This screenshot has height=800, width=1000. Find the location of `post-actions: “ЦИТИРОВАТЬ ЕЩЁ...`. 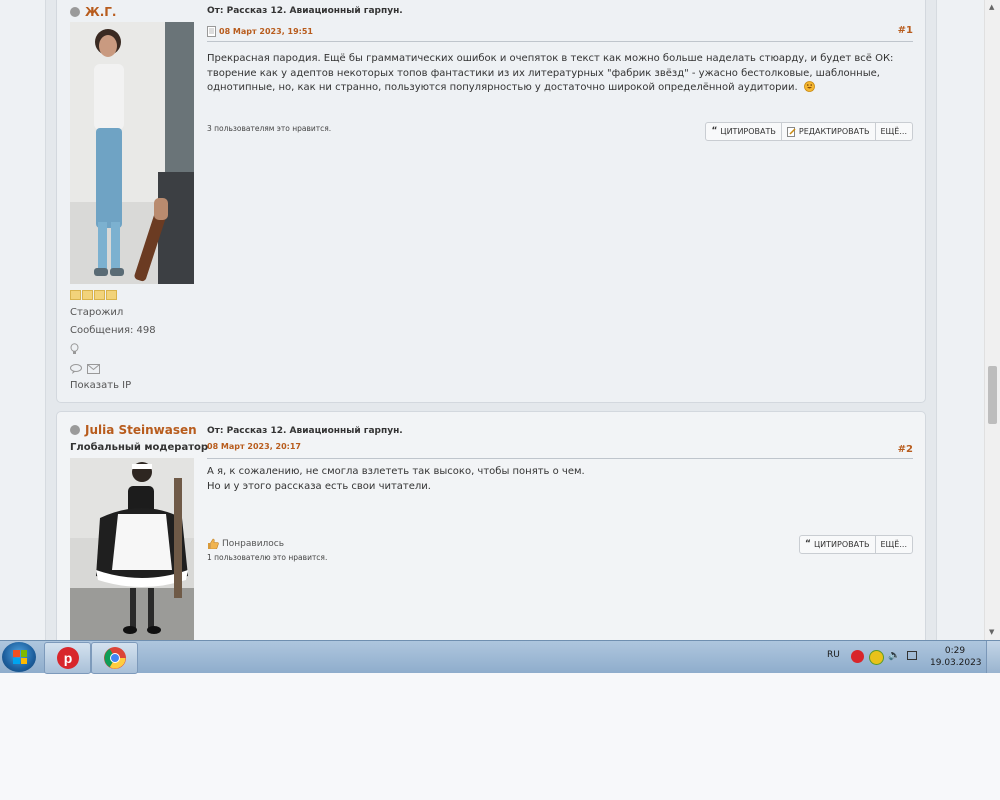

post-actions: “ЦИТИРОВАТЬ ЕЩЁ... is located at coordinates (856, 544).